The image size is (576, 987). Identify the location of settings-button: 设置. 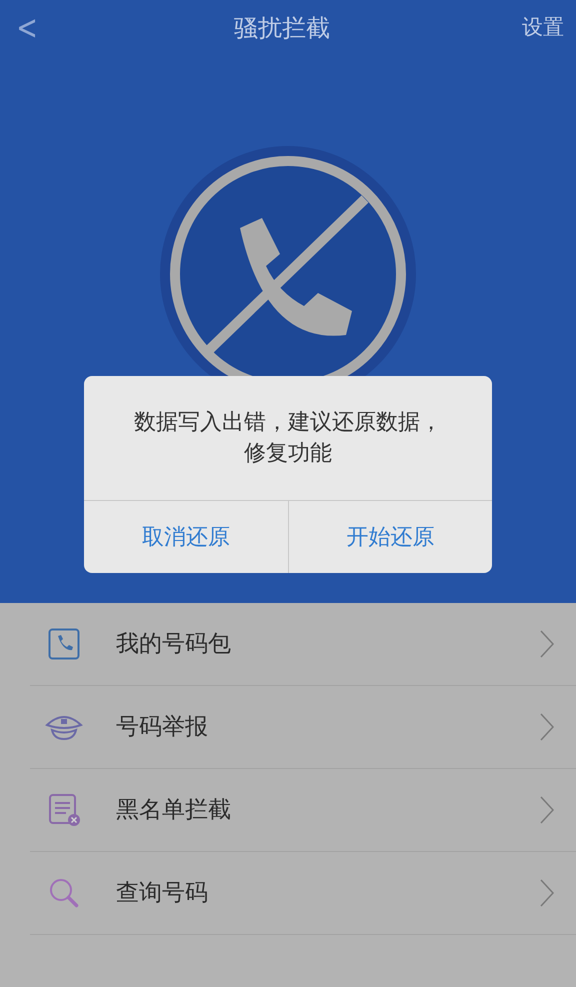
(543, 28).